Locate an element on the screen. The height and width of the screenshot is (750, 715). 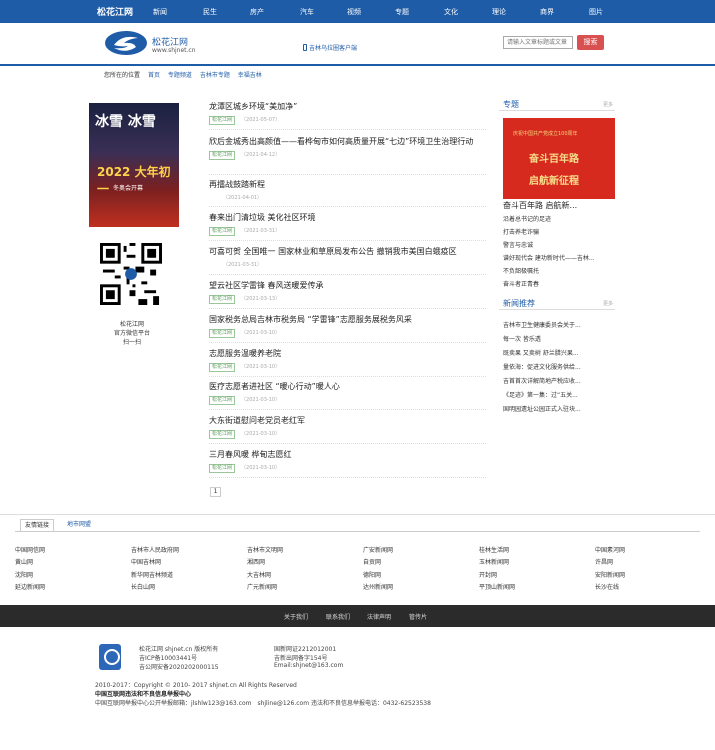
article-title: 望云社区学雷锋 春风送暖爱传承 is located at coordinates (347, 285).